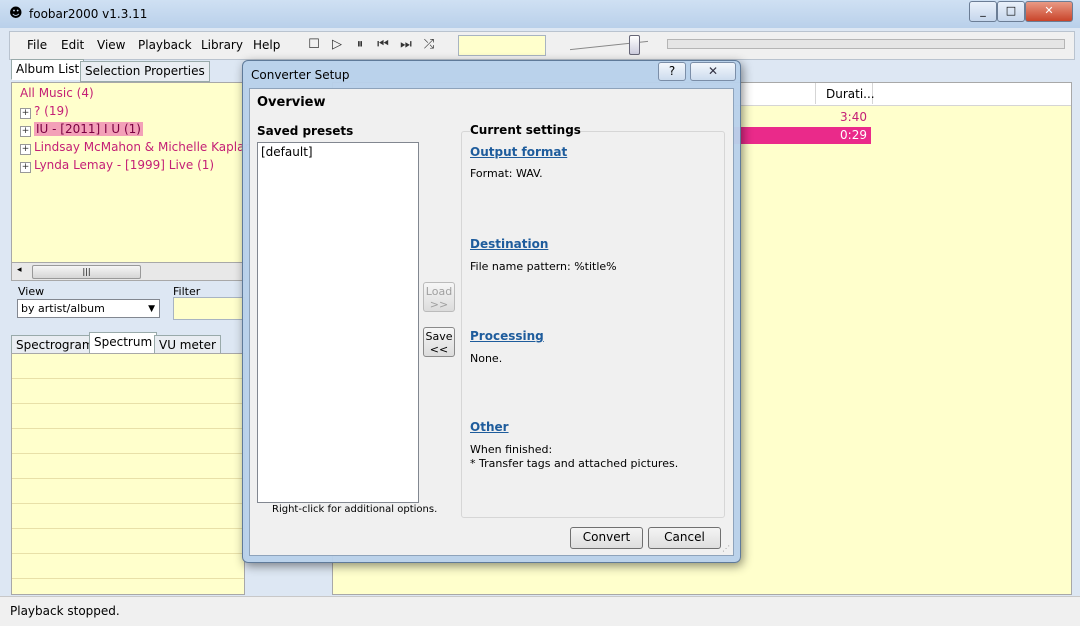 The height and width of the screenshot is (626, 1080). I want to click on scroll-left-icon: ◂, so click(19, 270).